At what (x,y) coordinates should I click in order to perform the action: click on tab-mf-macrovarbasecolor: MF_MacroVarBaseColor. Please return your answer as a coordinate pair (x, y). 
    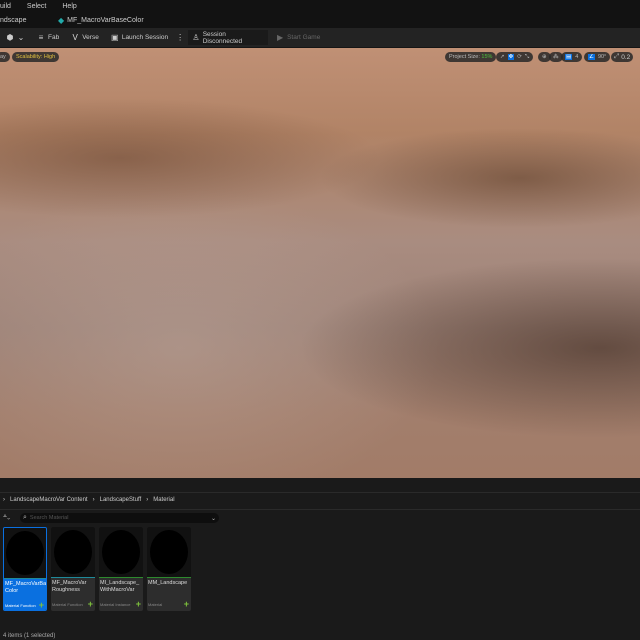
    Looking at the image, I should click on (105, 20).